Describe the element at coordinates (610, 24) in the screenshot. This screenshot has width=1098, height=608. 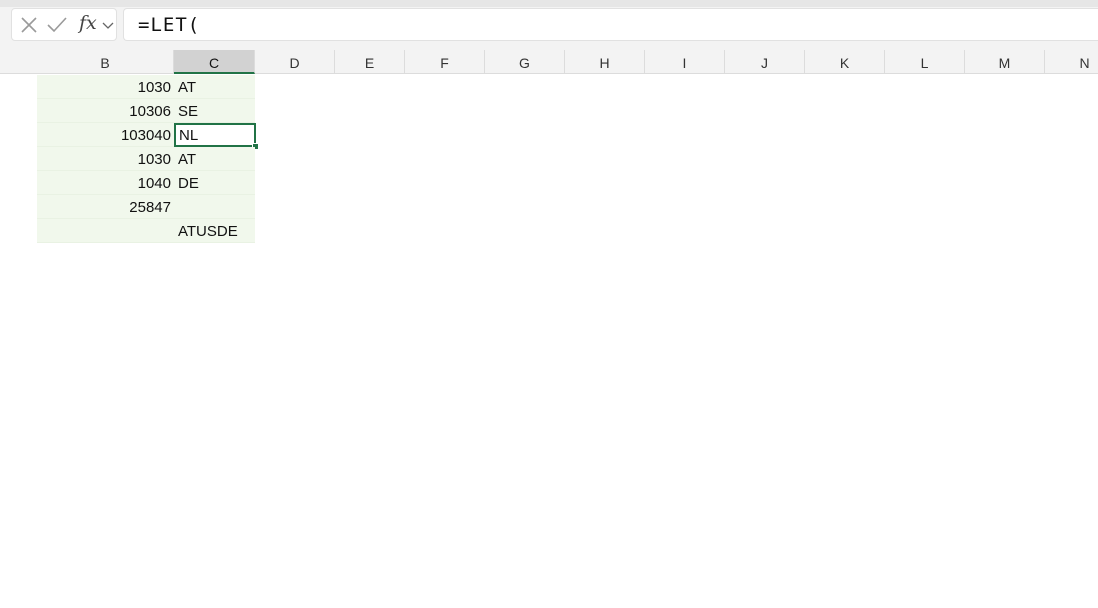
I see `formula-input: =LET(` at that location.